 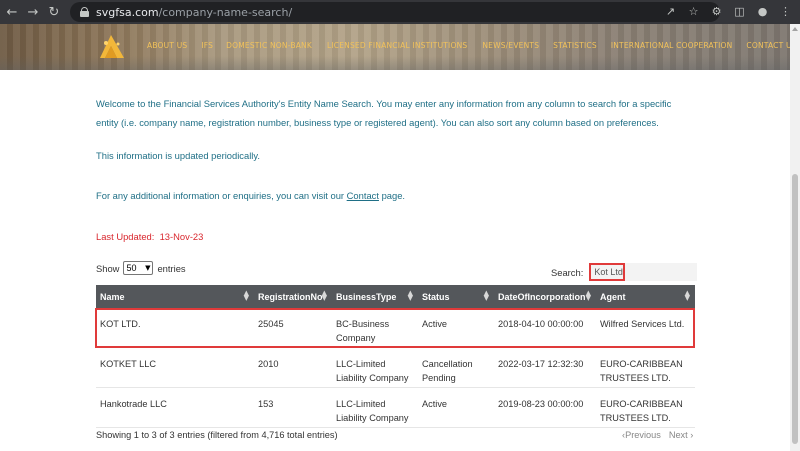 I want to click on cell-date: 2019-08-23 00:00:00, so click(x=541, y=404).